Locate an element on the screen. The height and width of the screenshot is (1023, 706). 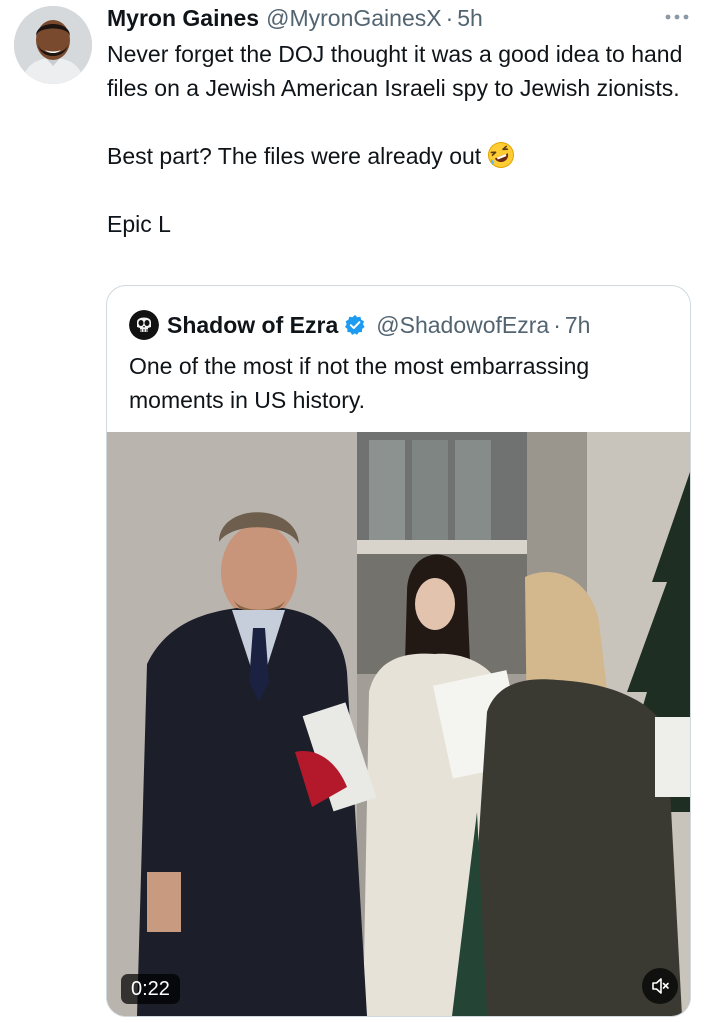
tweet-paragraph-3: Epic L is located at coordinates (139, 224).